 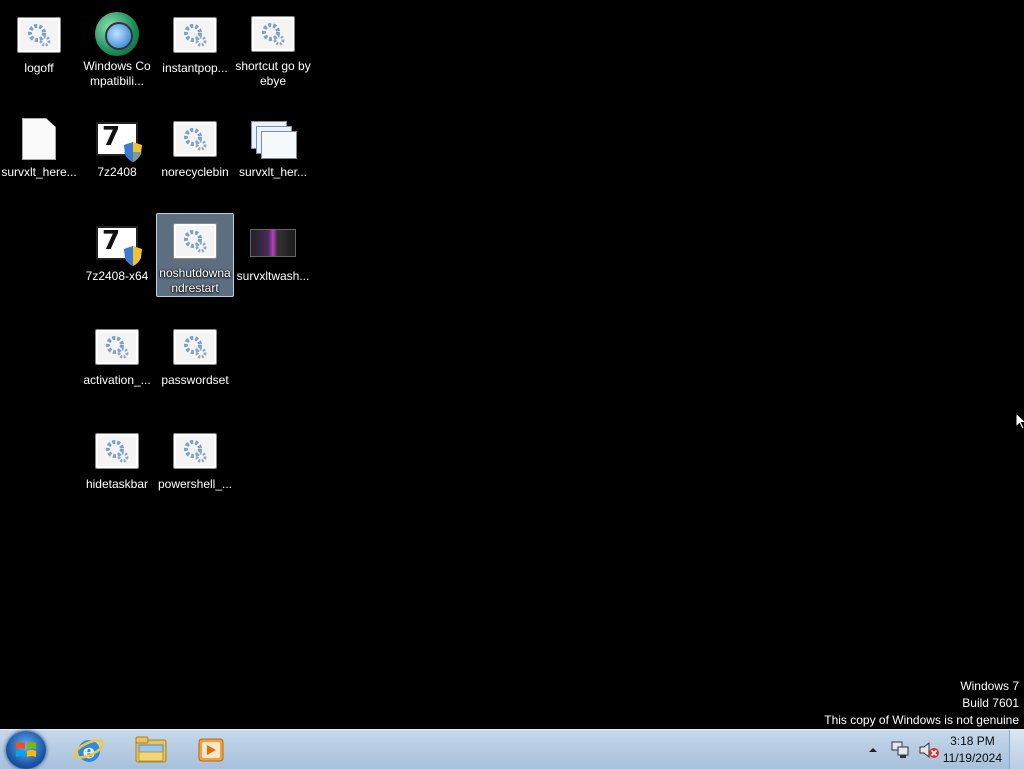 I want to click on icon-label: 7z2408, so click(x=117, y=172).